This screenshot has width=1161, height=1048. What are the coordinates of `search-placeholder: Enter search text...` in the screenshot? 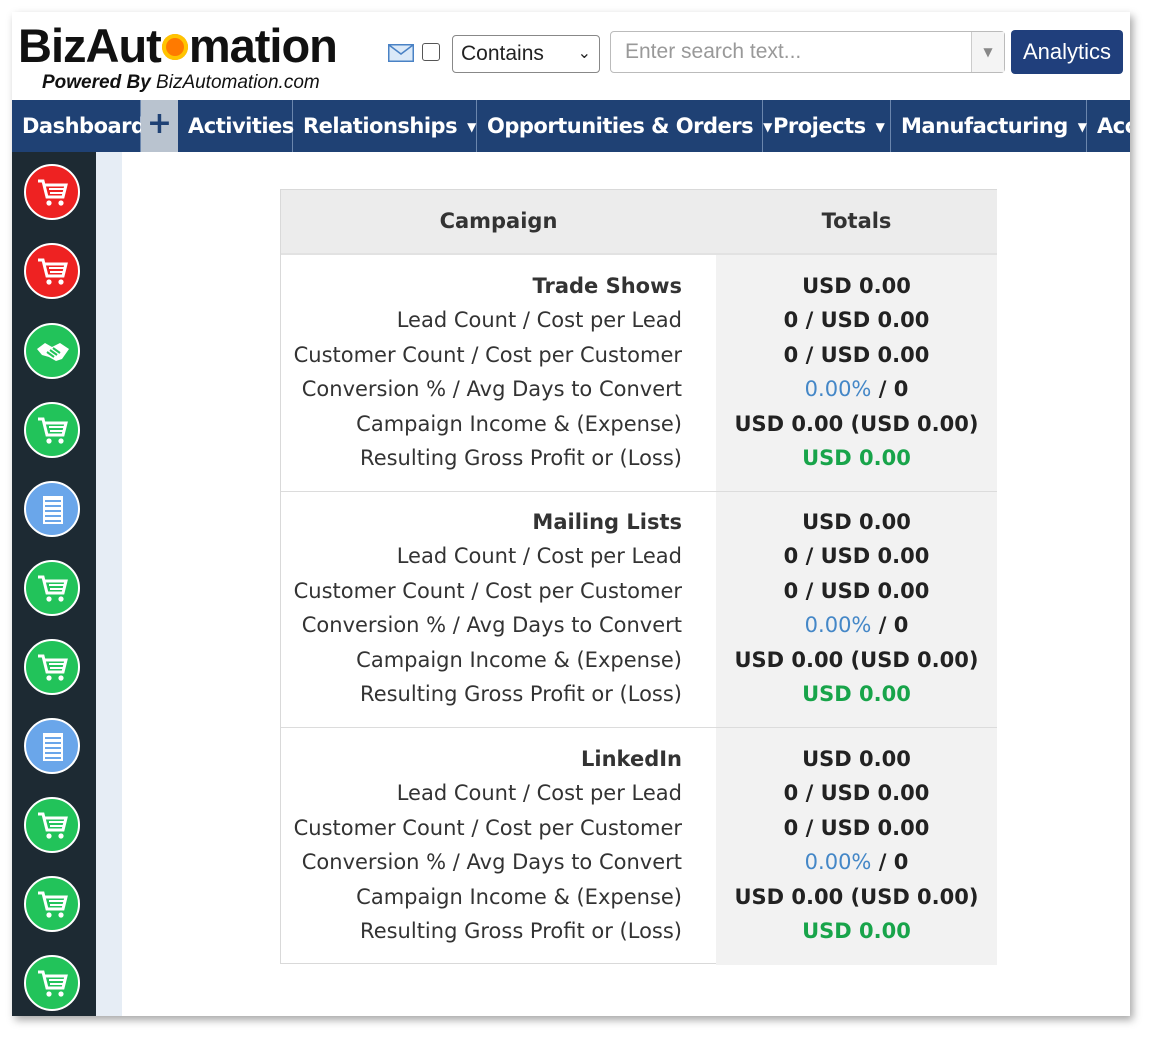 It's located at (713, 51).